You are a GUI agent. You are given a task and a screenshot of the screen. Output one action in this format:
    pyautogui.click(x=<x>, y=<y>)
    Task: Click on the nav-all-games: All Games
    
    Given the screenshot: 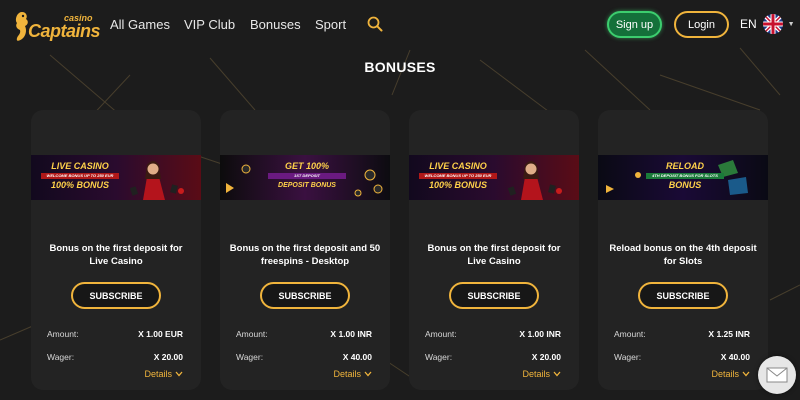 What is the action you would take?
    pyautogui.click(x=140, y=24)
    